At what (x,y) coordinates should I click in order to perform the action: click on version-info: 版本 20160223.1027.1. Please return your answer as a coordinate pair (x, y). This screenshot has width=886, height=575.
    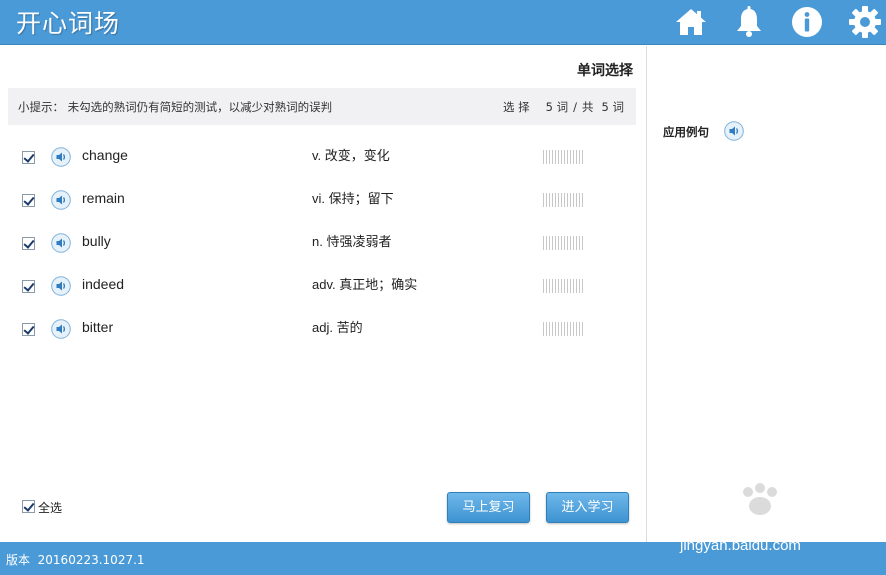
    Looking at the image, I should click on (75, 559).